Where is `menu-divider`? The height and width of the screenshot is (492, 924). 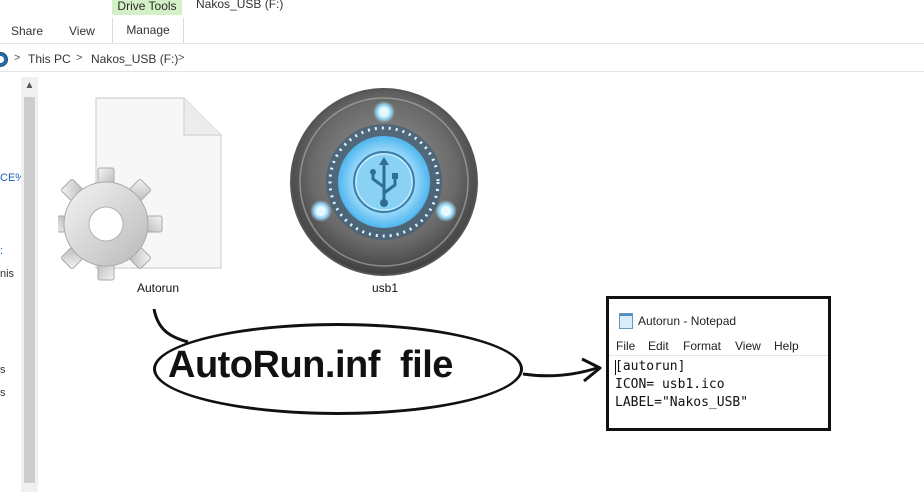
menu-divider is located at coordinates (718, 355).